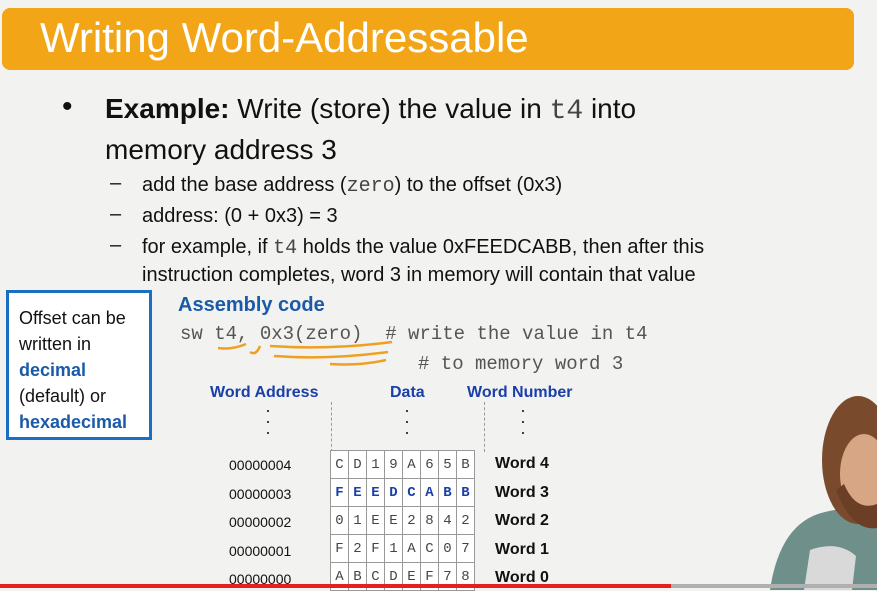  I want to click on title-bar: Writing Word-Addressable, so click(428, 39).